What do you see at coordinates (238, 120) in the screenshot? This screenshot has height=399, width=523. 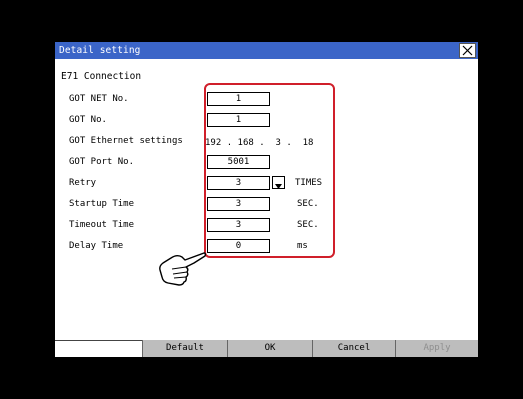 I see `got-no-field: 1` at bounding box center [238, 120].